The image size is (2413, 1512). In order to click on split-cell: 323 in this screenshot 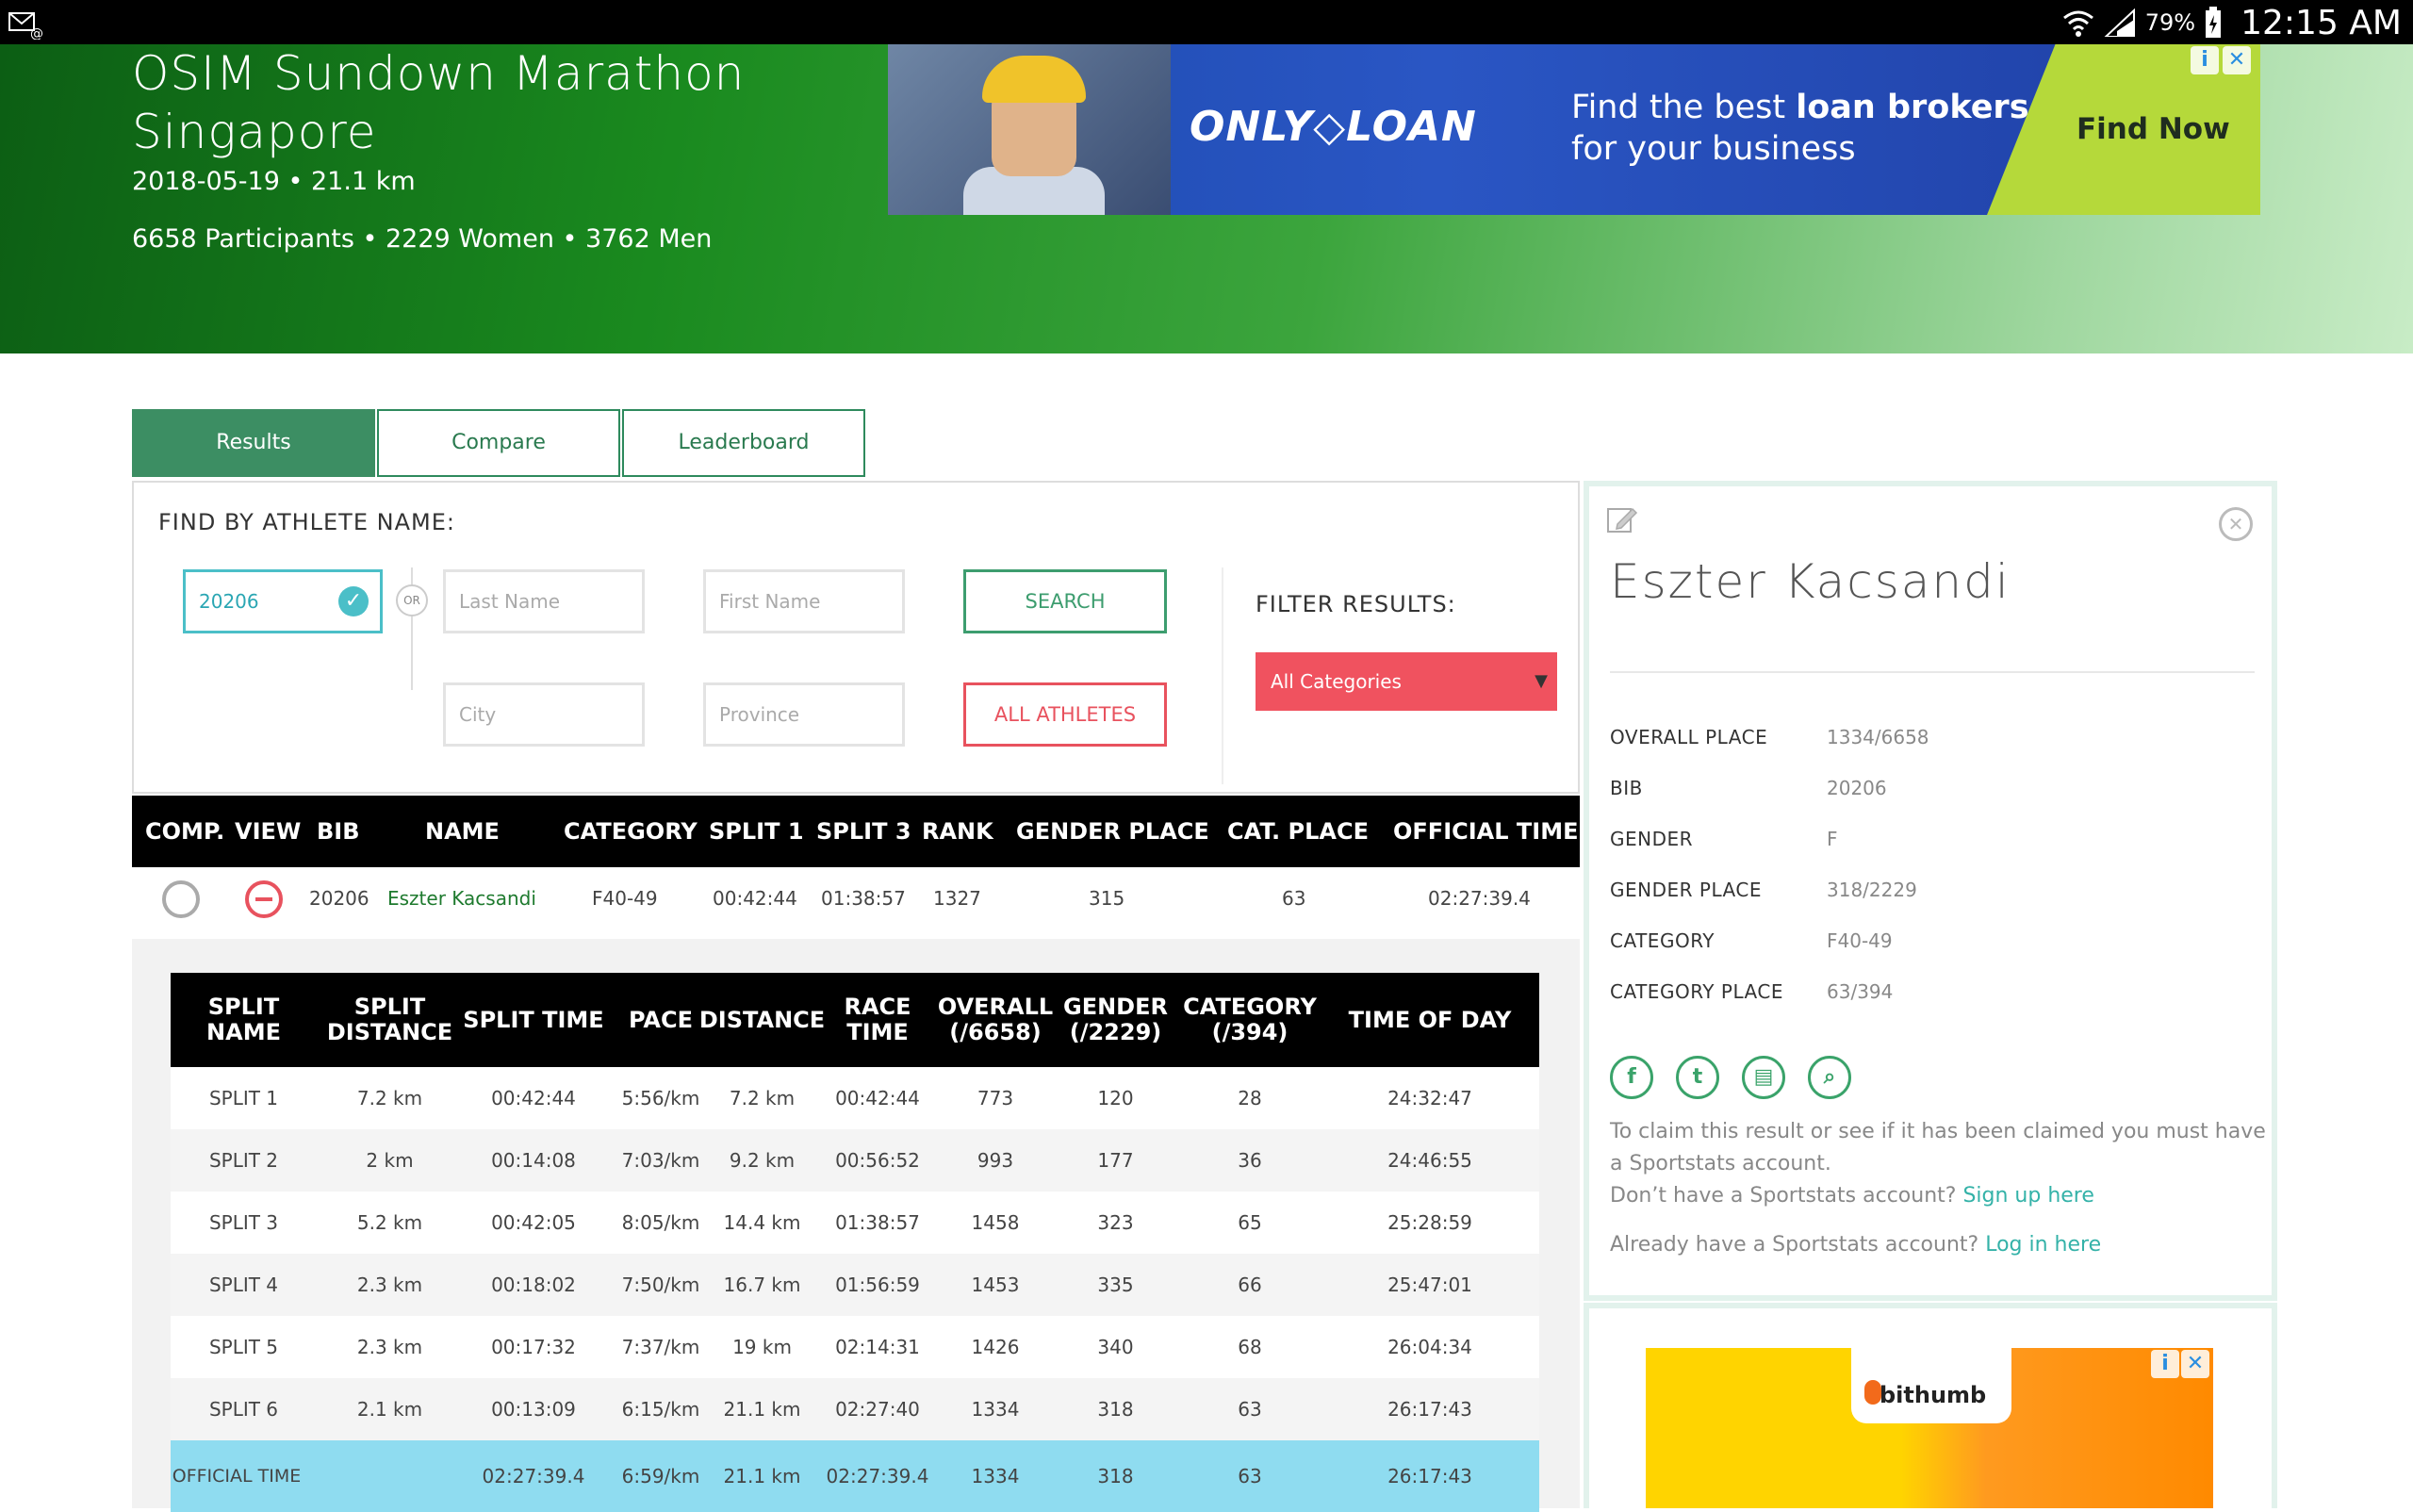, I will do `click(1116, 1222)`.